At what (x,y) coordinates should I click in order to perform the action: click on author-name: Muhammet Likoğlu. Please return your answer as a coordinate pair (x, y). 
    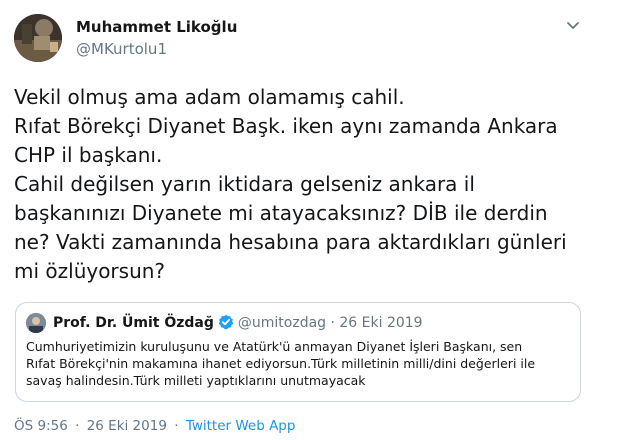
    Looking at the image, I should click on (156, 27).